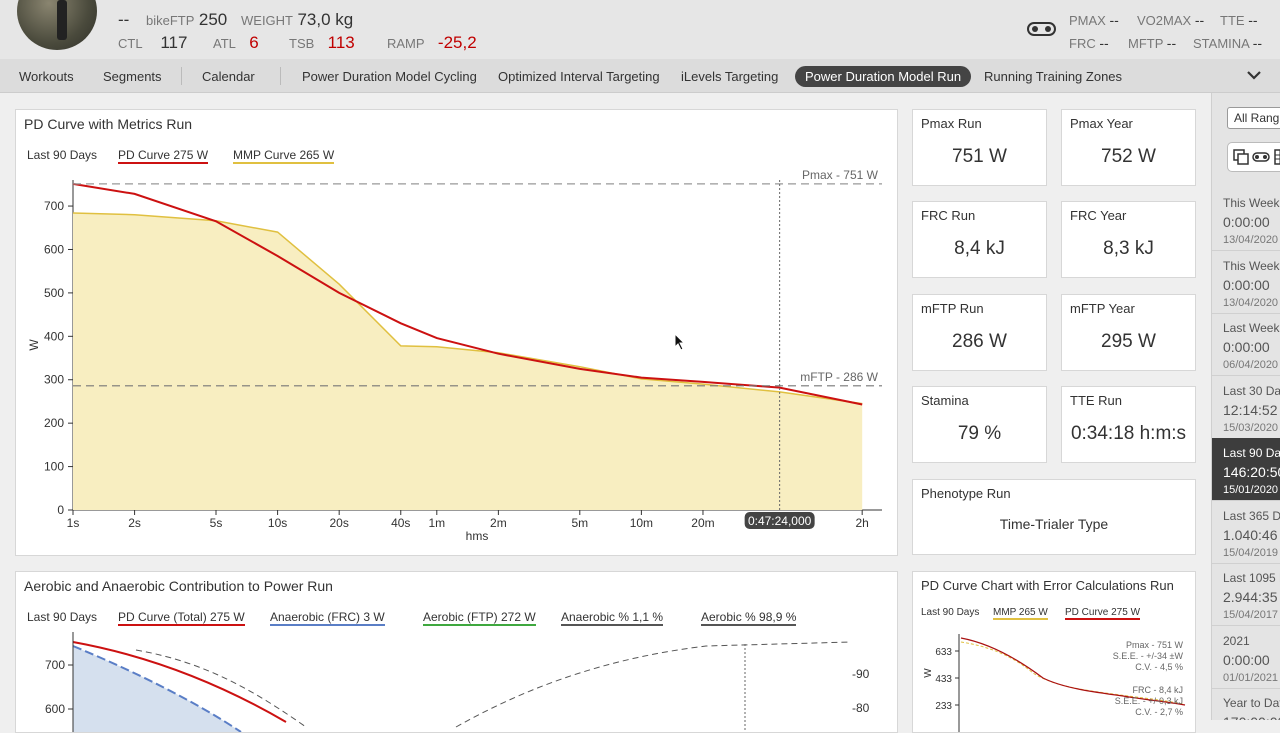 The width and height of the screenshot is (1280, 733). Describe the element at coordinates (749, 618) in the screenshot. I see `legend-aerobic-pct: Aerobic % 98,9 %` at that location.